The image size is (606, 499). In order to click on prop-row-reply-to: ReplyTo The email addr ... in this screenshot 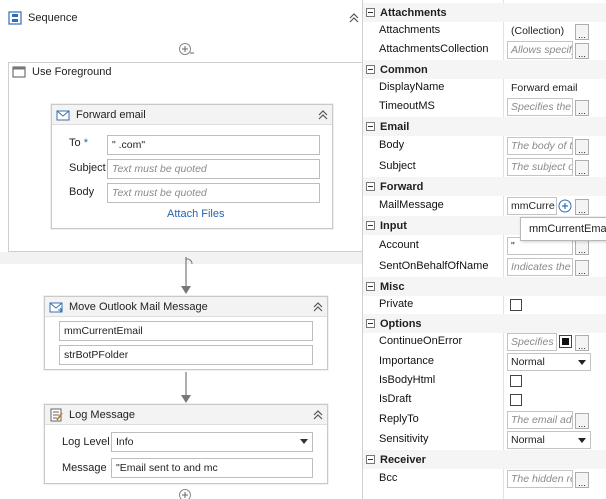, I will do `click(484, 420)`.